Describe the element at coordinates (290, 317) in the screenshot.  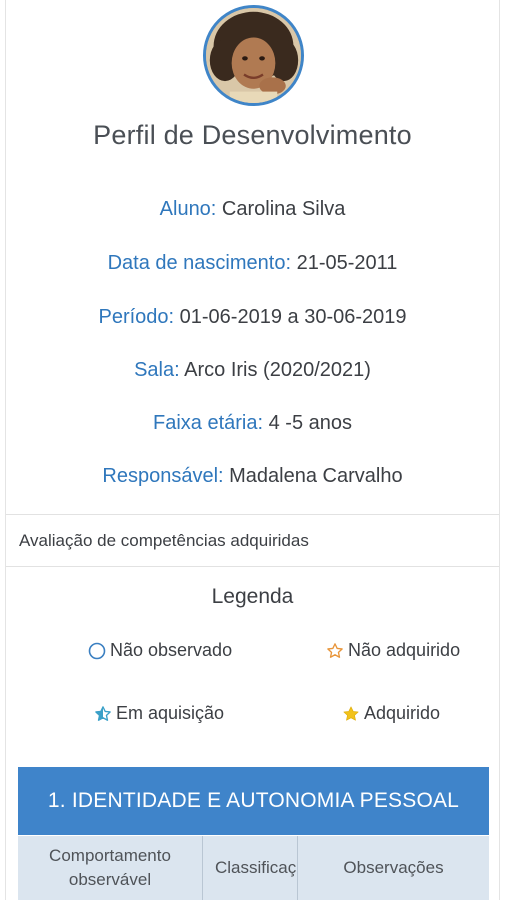
I see `period-value: 01-06-2019 a 30-06-2019` at that location.